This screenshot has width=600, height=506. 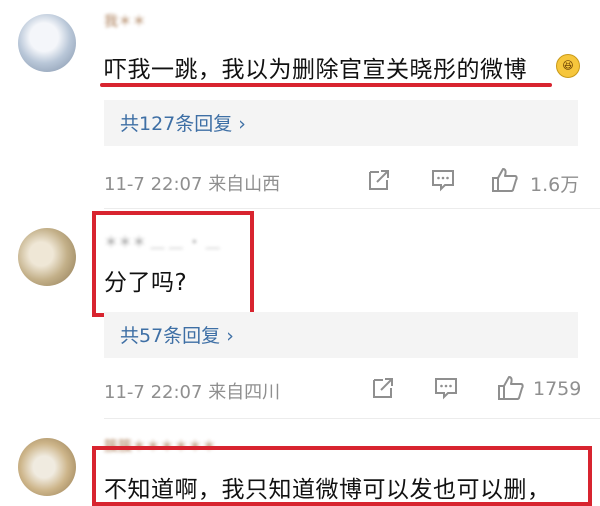 I want to click on replies-panel: 共127条回复 ›, so click(x=341, y=123).